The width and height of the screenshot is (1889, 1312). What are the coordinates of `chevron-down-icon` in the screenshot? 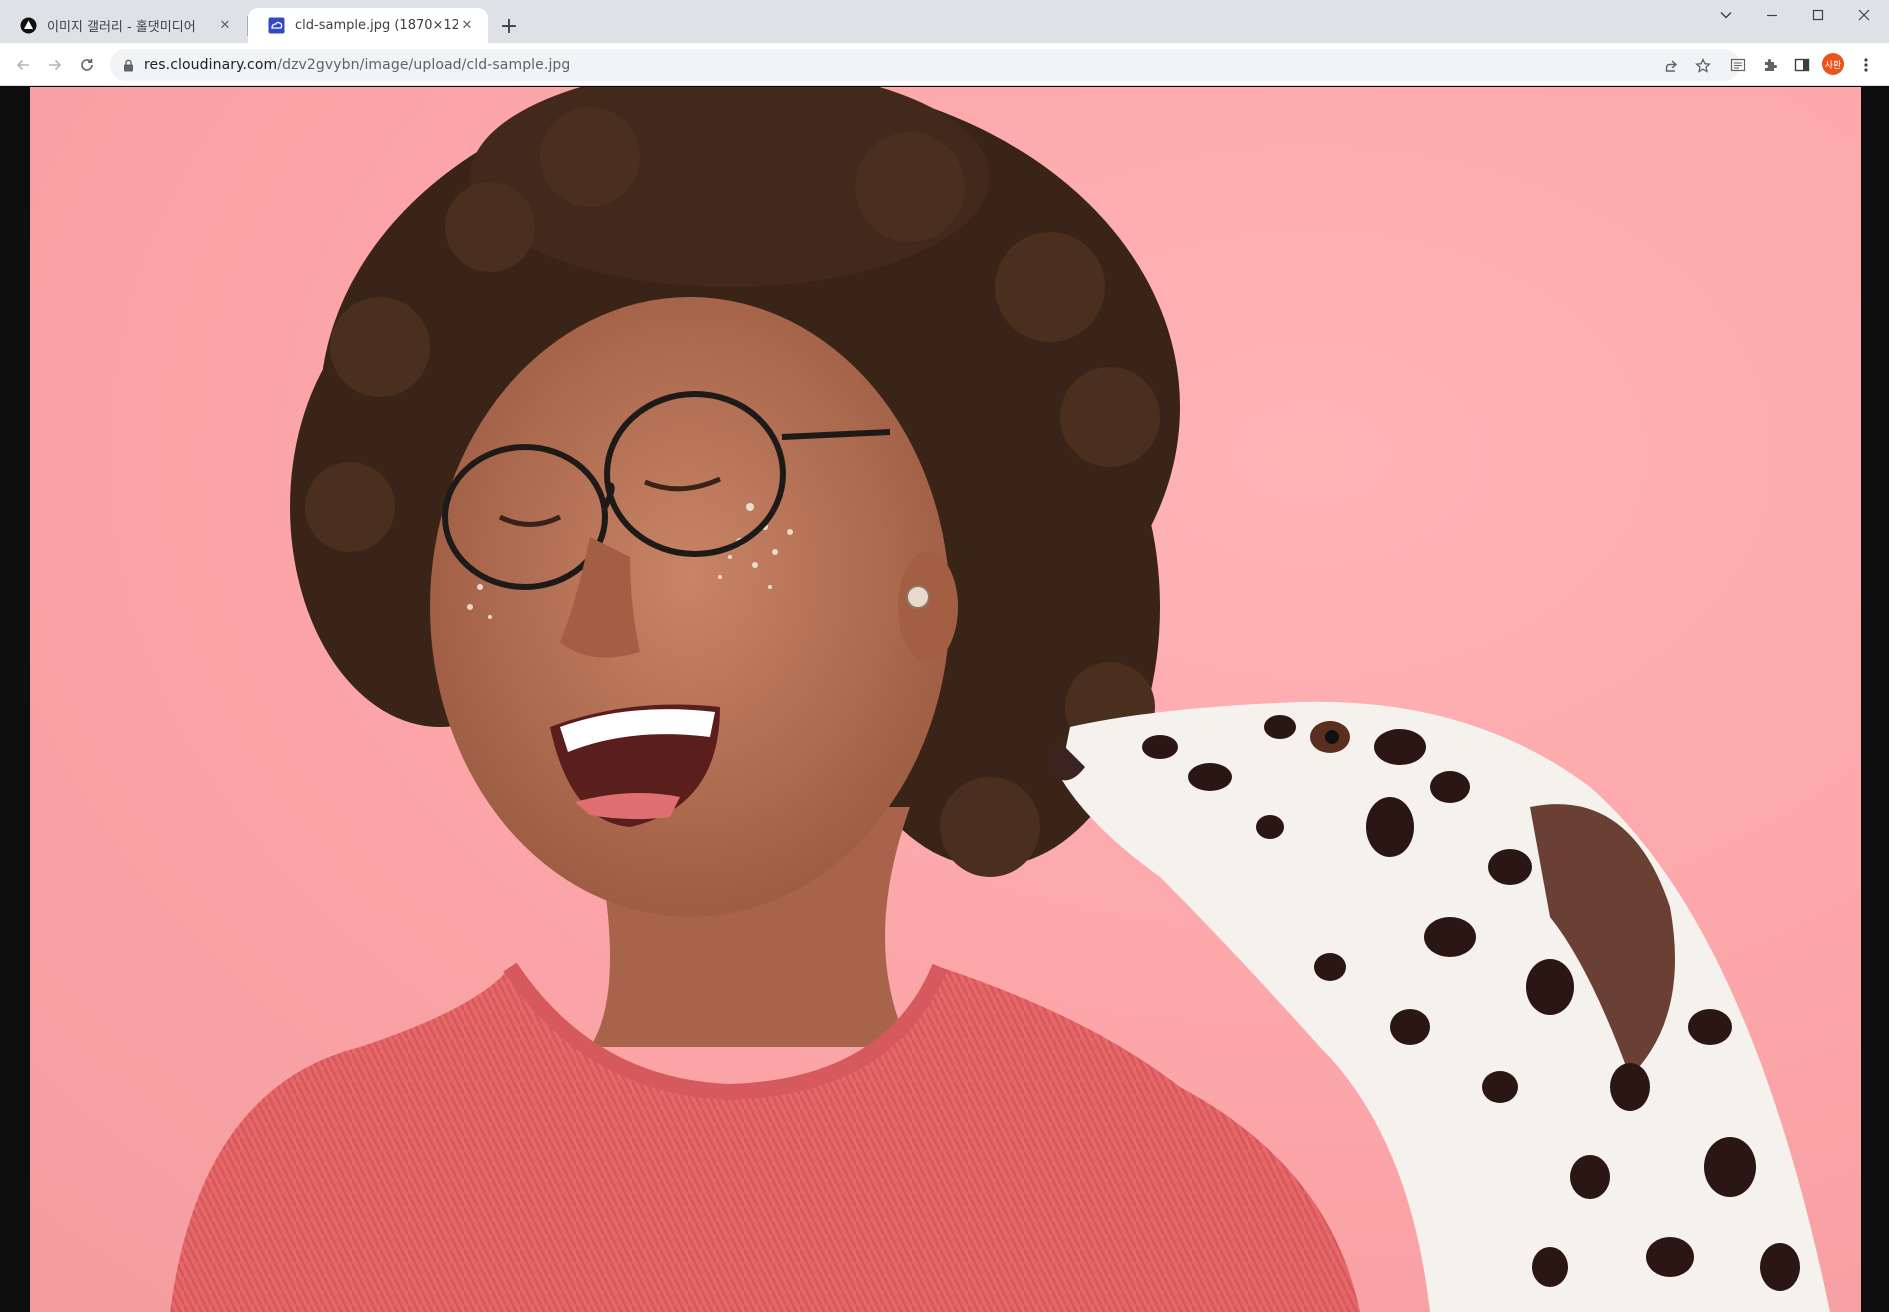 It's located at (1726, 15).